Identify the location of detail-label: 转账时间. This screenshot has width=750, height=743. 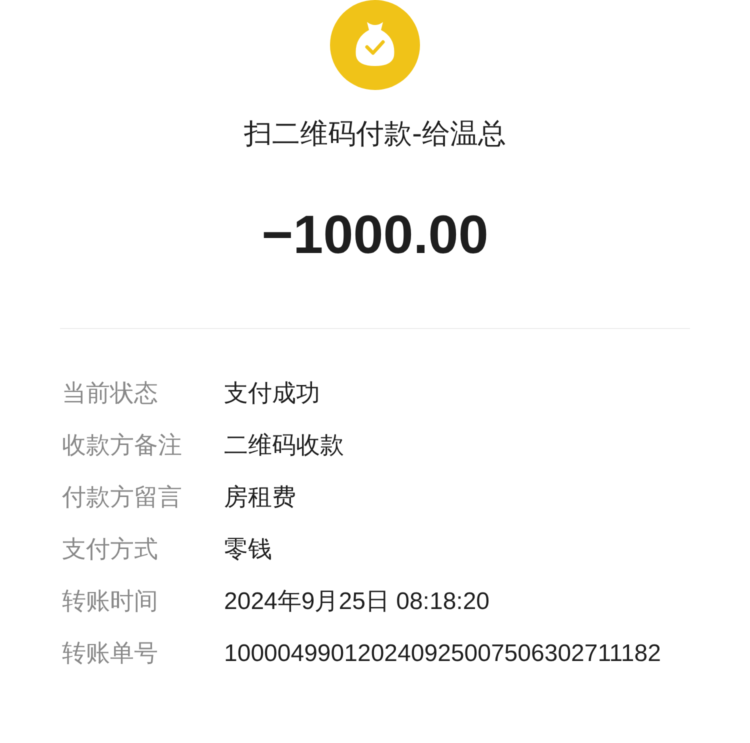
(110, 601).